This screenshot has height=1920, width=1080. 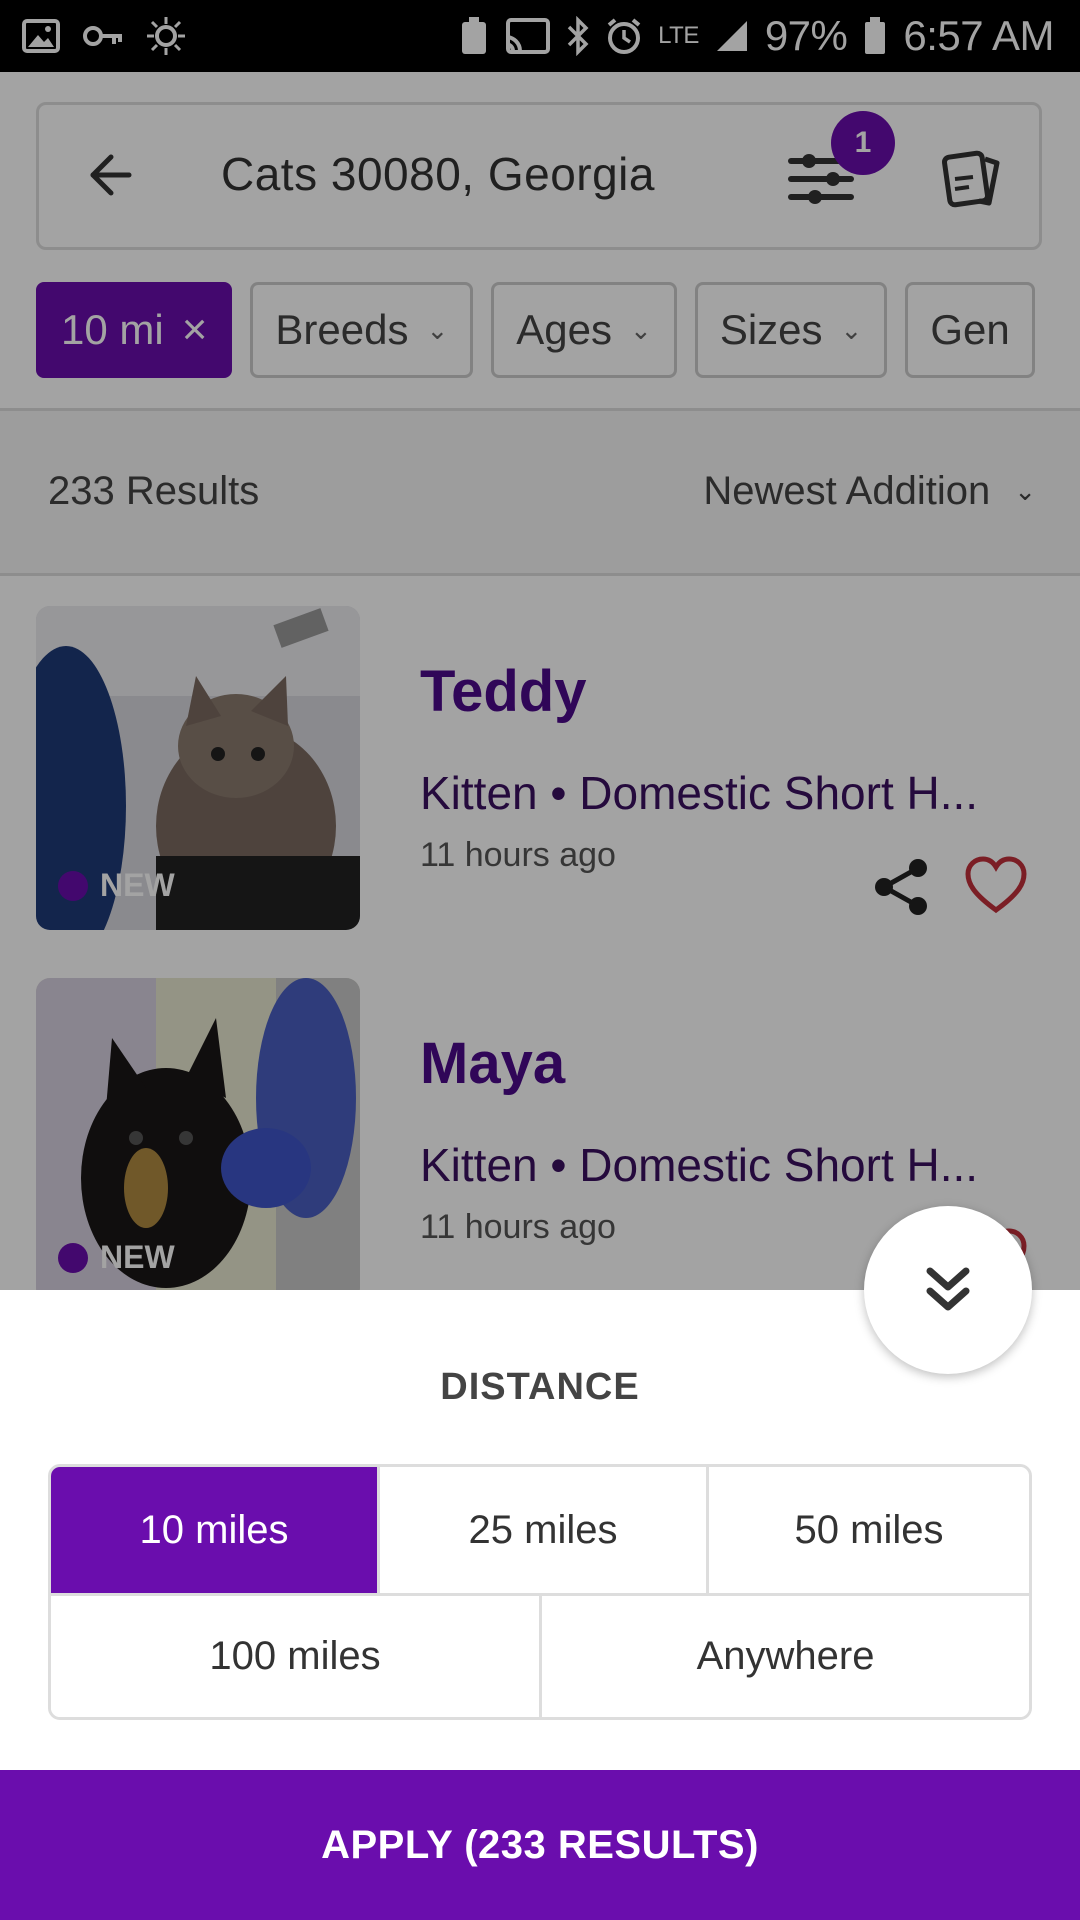 I want to click on distance-option-10: 10 miles, so click(x=214, y=1530).